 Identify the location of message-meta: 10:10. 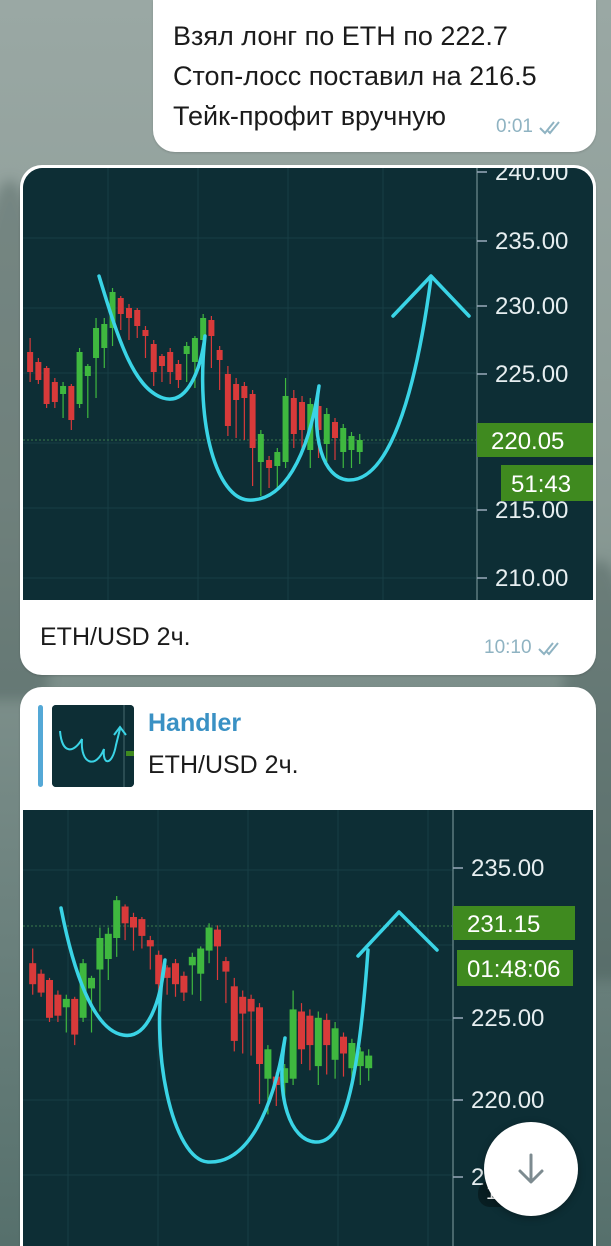
(525, 648).